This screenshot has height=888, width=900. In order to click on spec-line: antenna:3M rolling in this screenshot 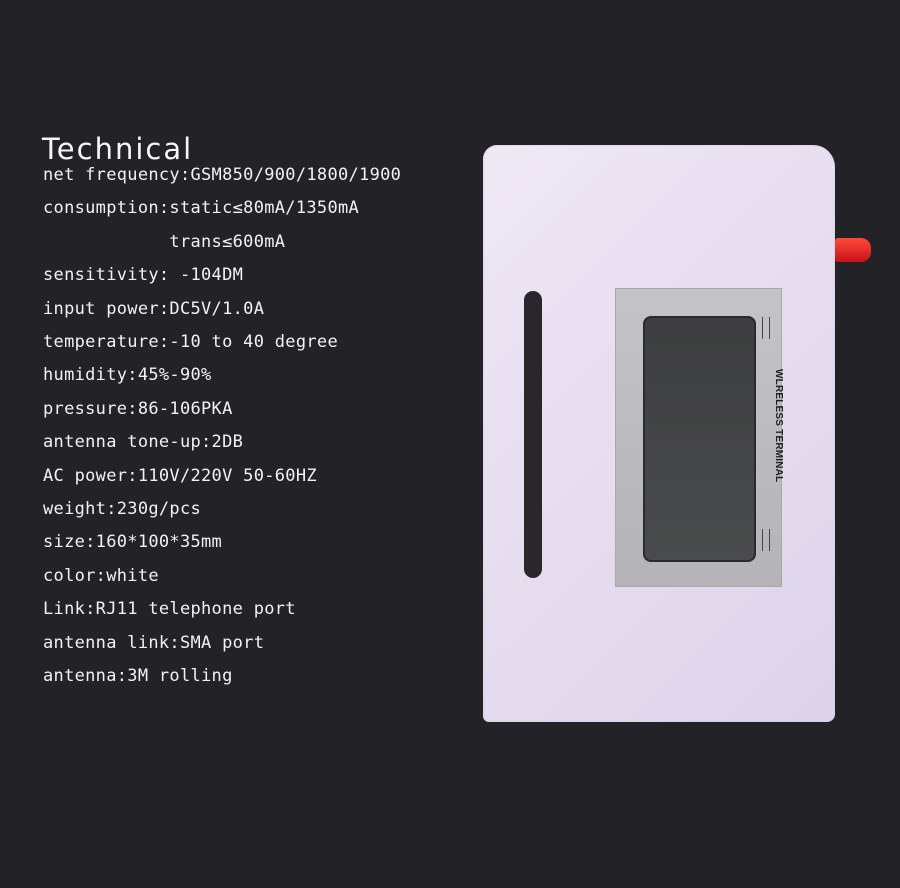, I will do `click(138, 676)`.